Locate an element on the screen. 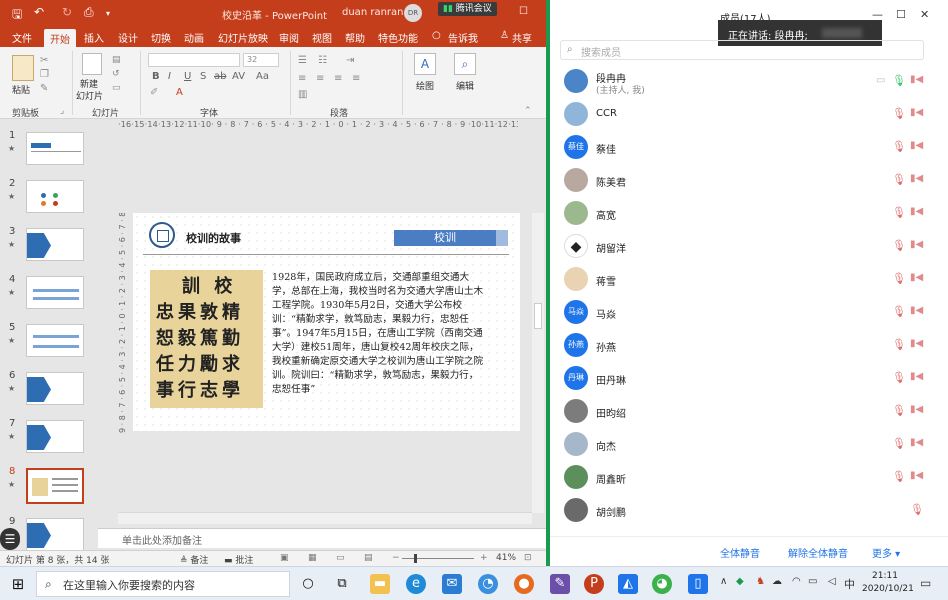 The width and height of the screenshot is (948, 600). collapse-ribbon-icon: ⌃ is located at coordinates (528, 111).